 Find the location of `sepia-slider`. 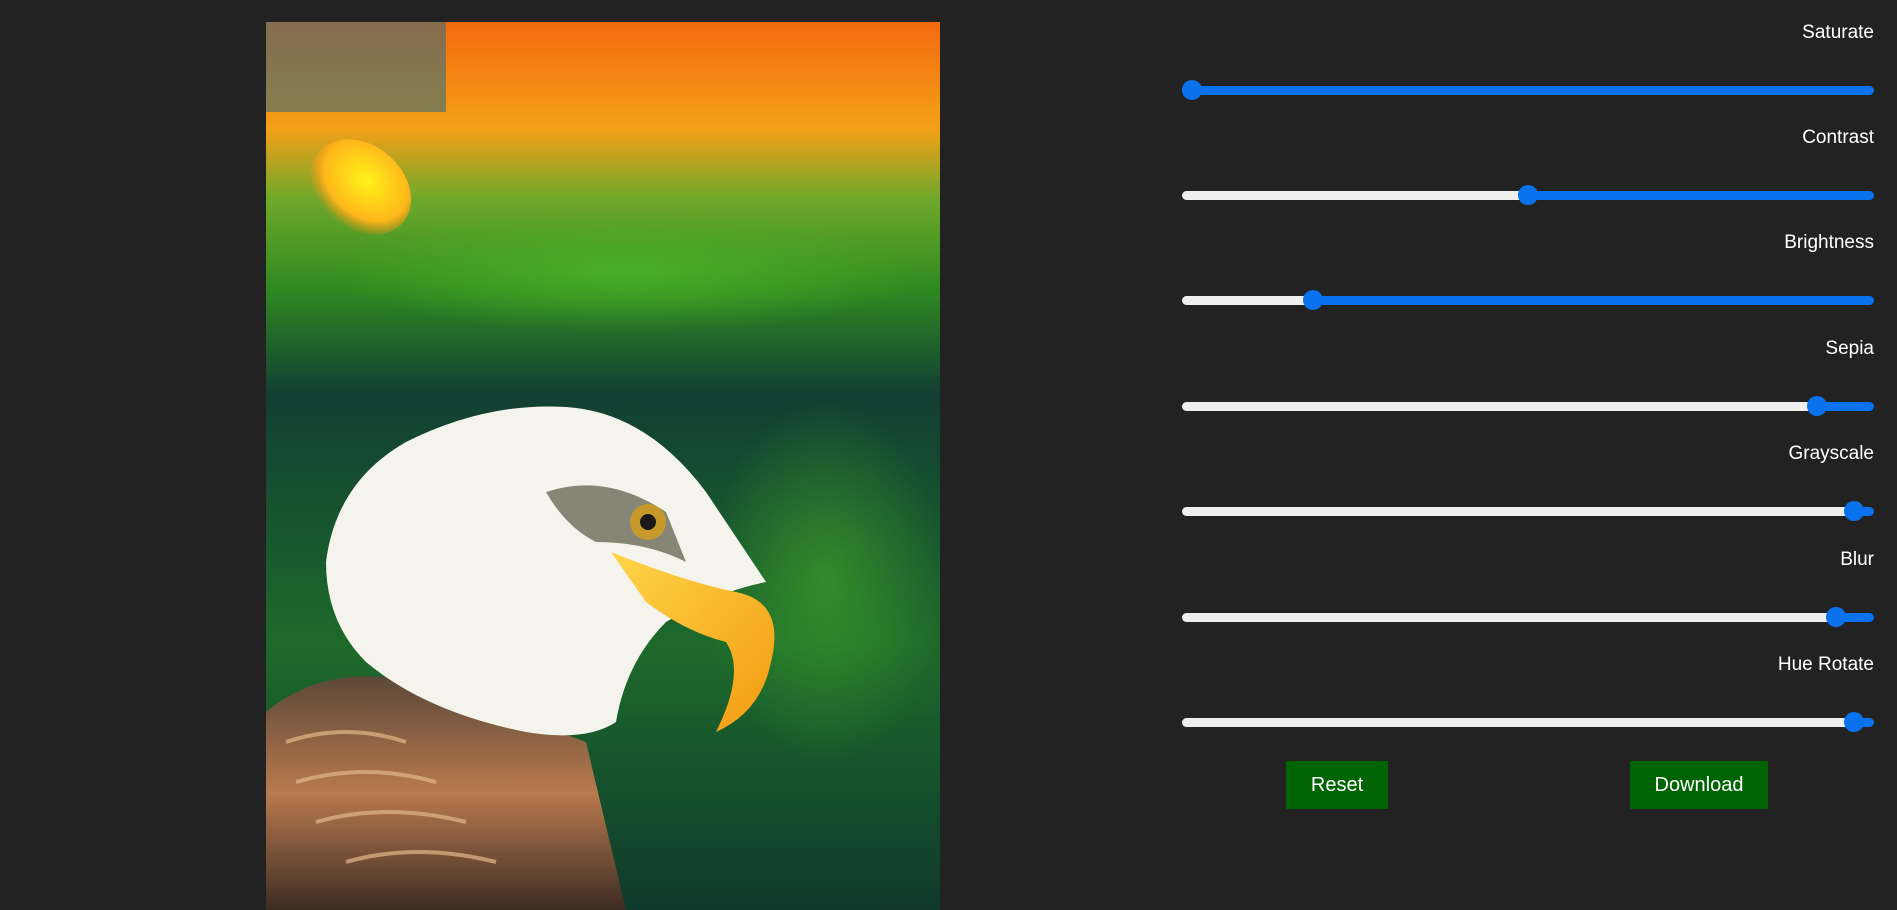

sepia-slider is located at coordinates (1528, 406).